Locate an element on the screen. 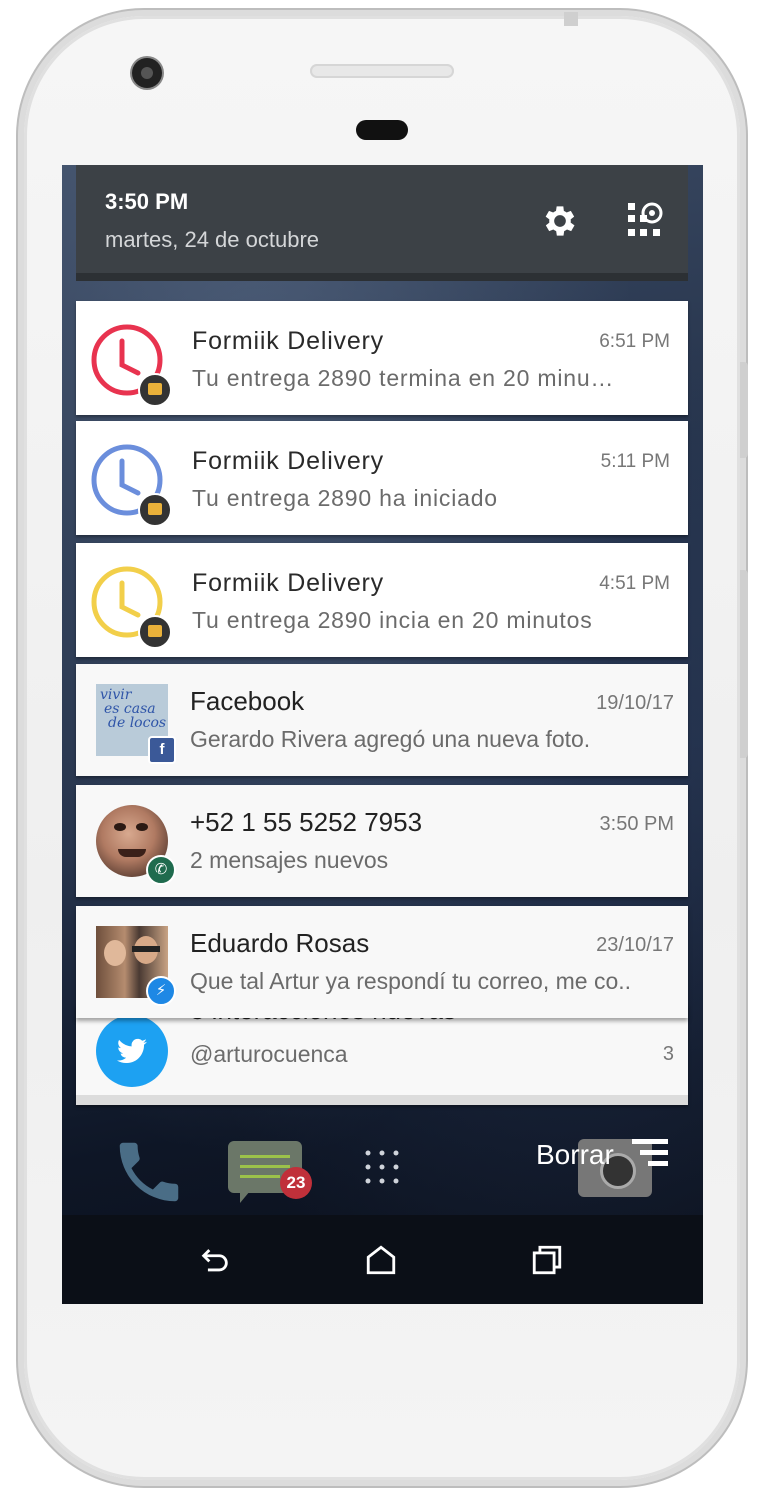 The width and height of the screenshot is (782, 1504). notification-time: 6:51 PM is located at coordinates (634, 341).